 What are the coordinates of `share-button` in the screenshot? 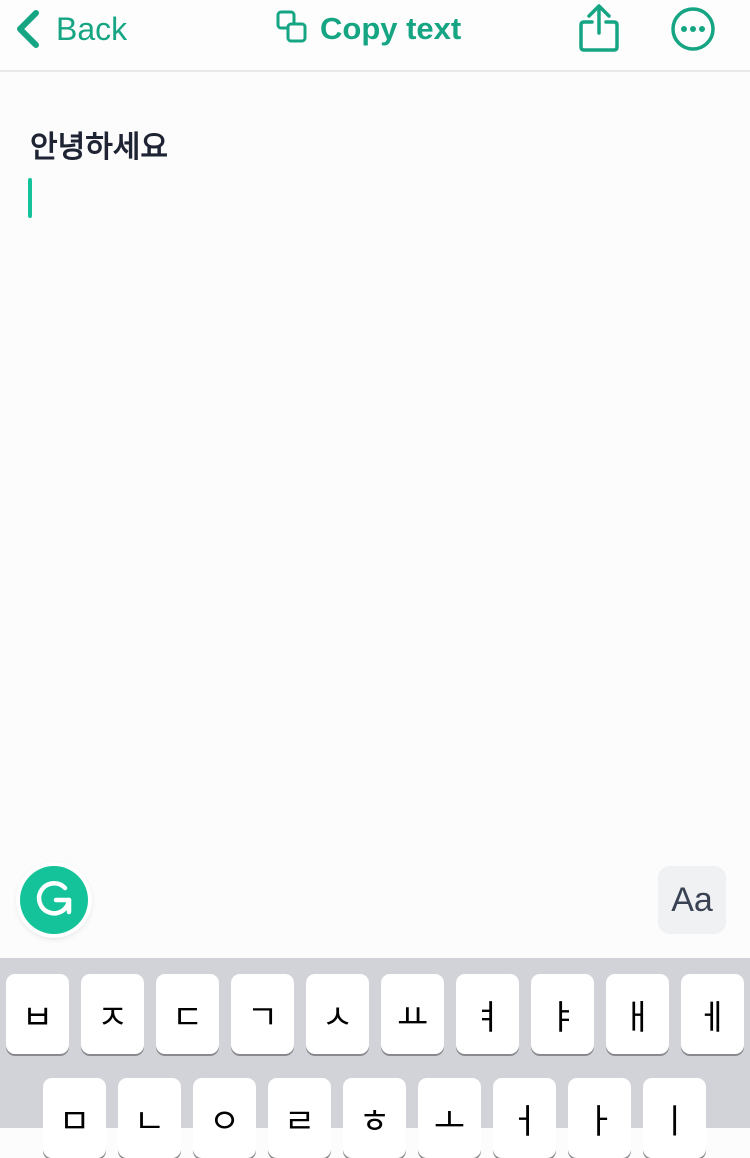 It's located at (599, 30).